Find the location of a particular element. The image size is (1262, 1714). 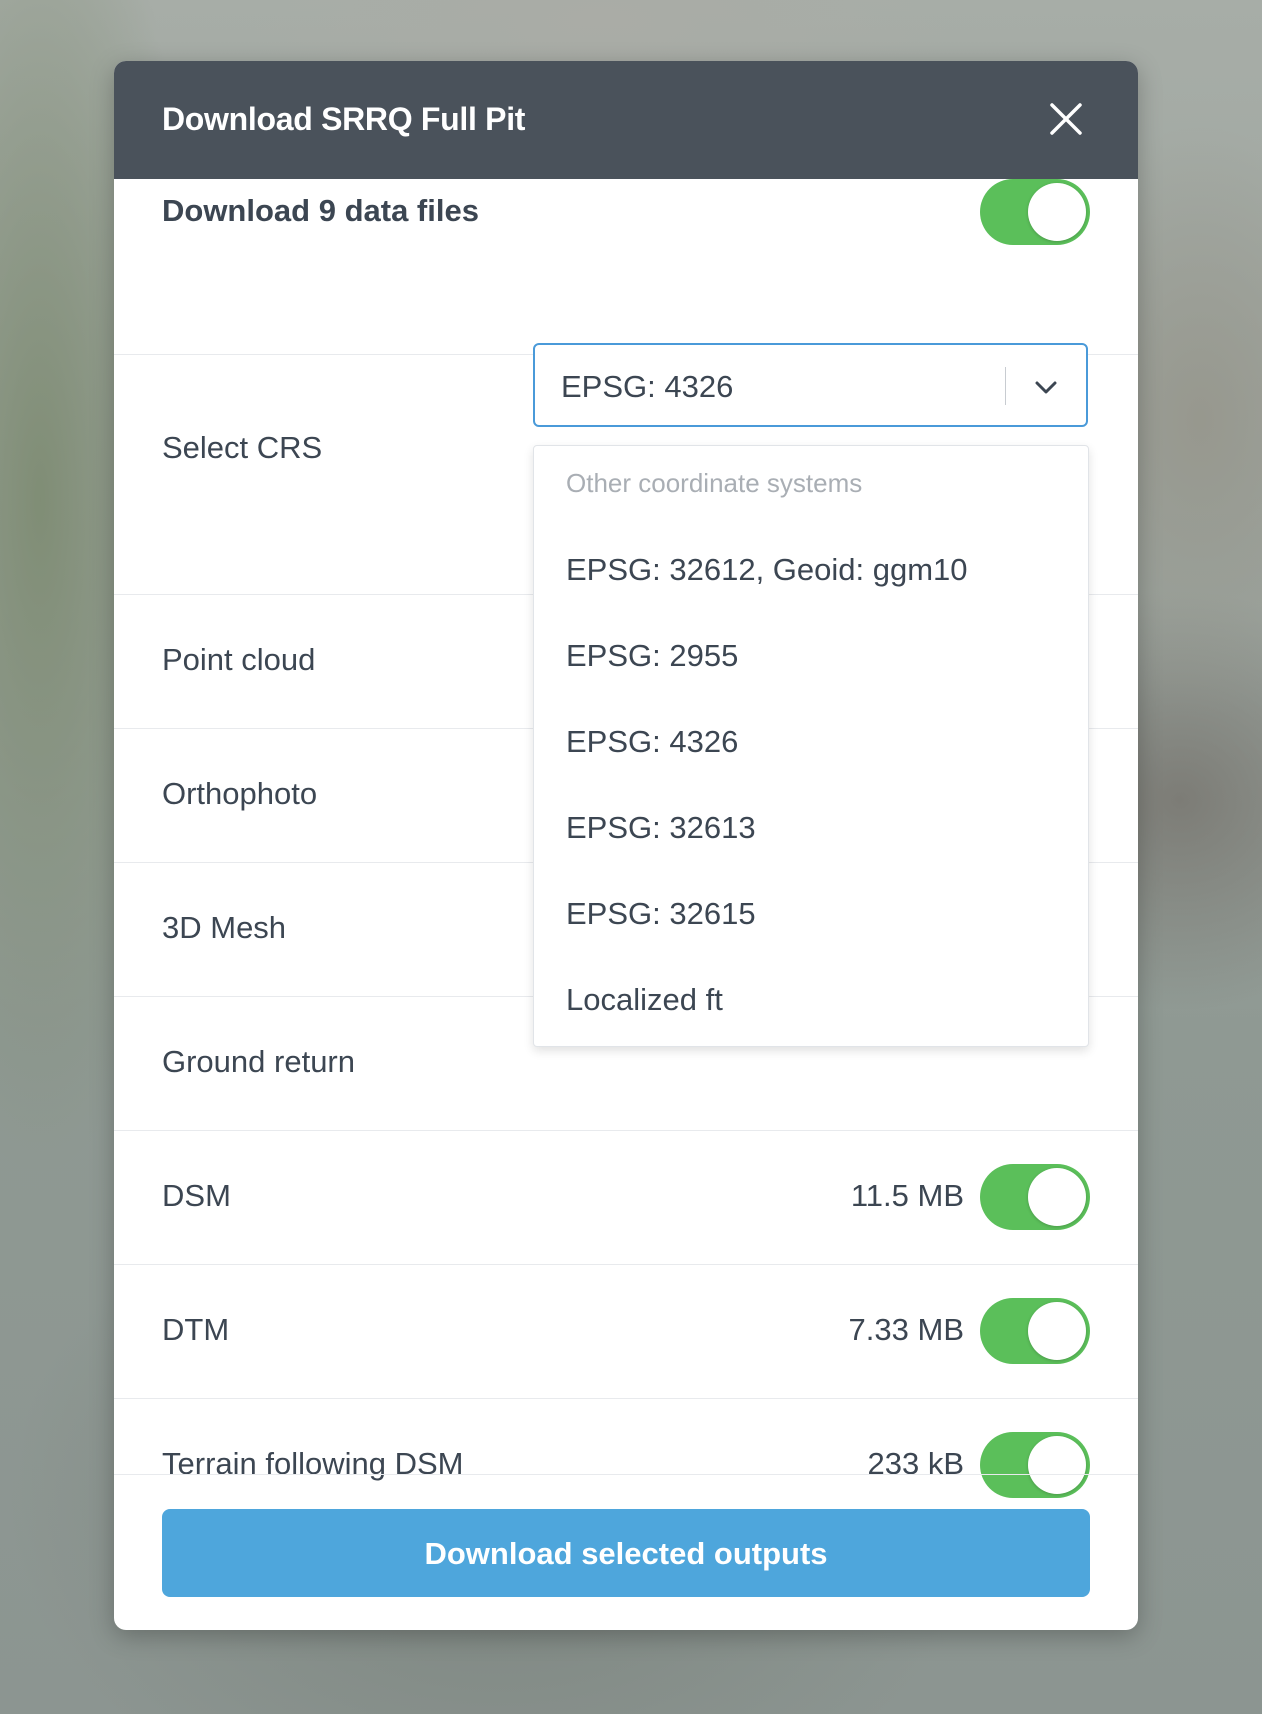

close-button is located at coordinates (1066, 119).